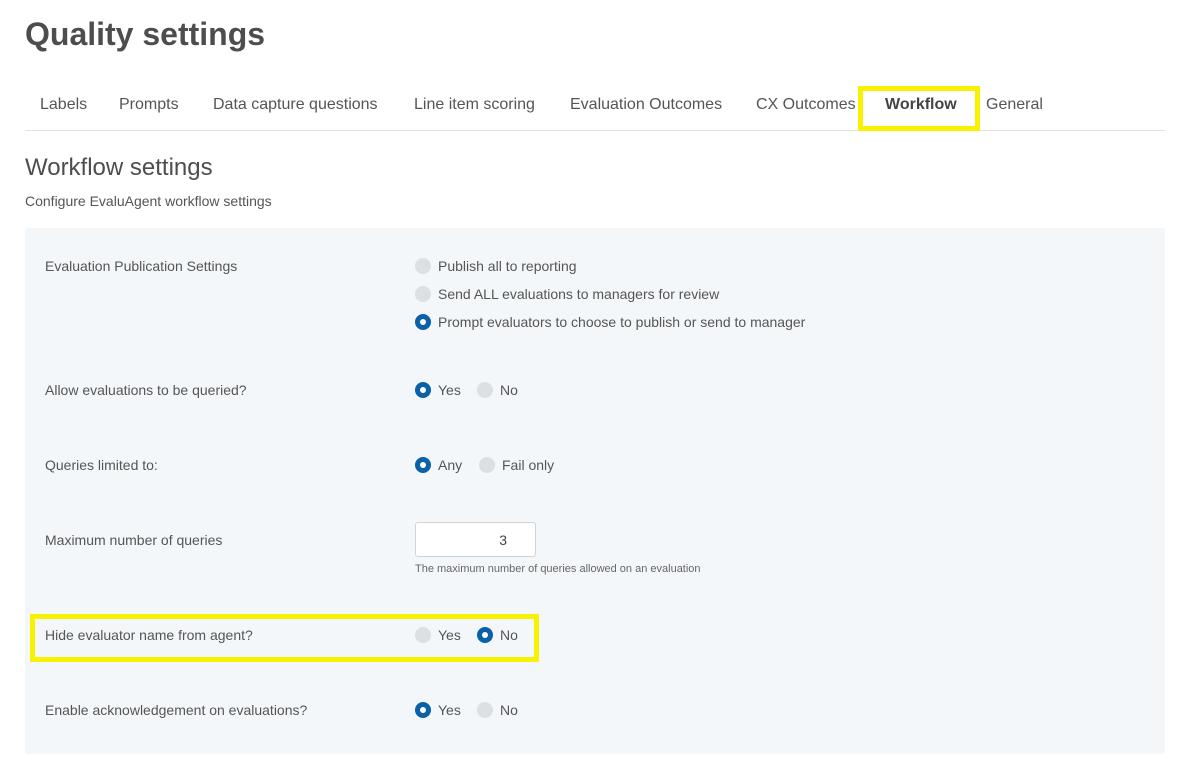 The image size is (1182, 766). I want to click on acknowledgement-label: Enable acknowledgement on evaluations?, so click(176, 710).